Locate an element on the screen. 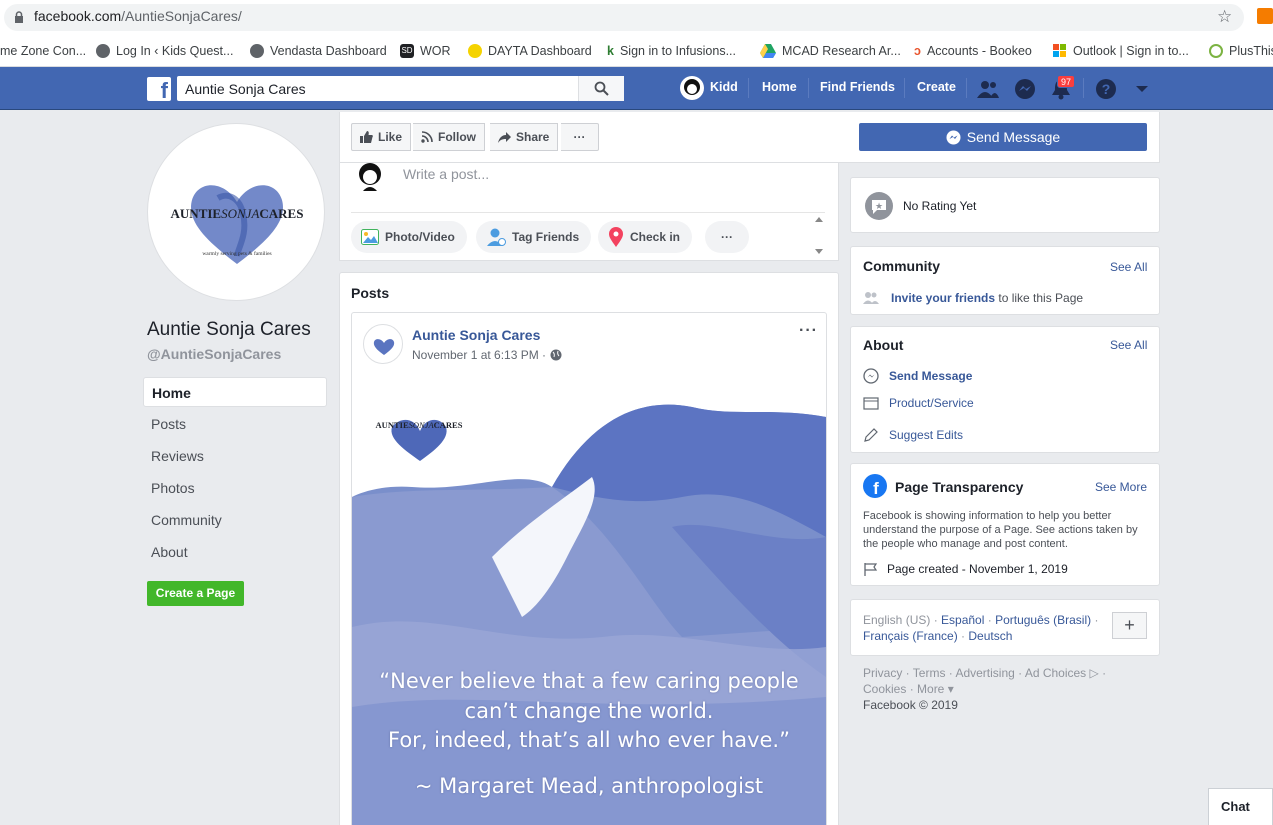  community-see-all: See All is located at coordinates (1128, 267).